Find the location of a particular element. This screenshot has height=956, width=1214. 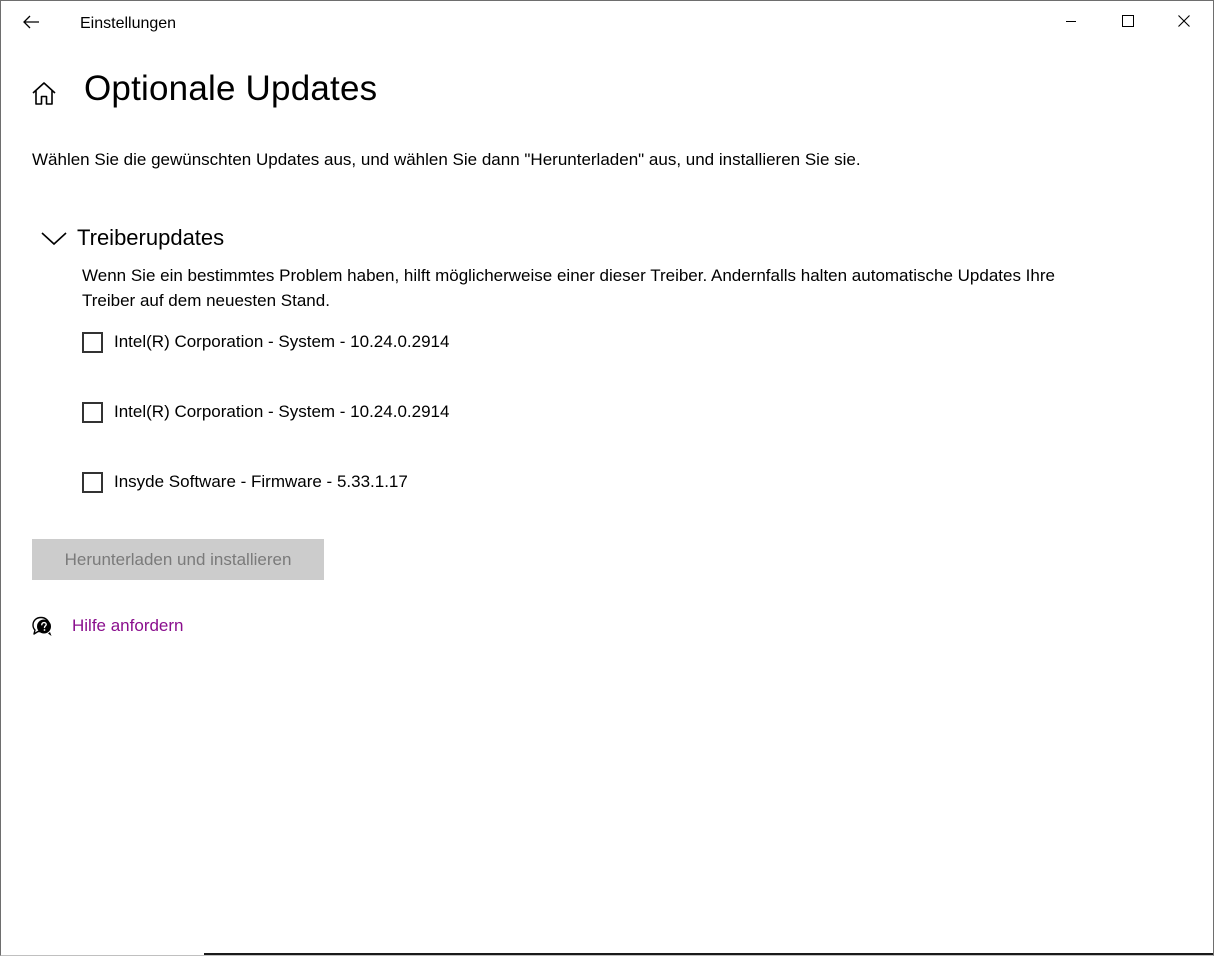

close-button is located at coordinates (1184, 21).